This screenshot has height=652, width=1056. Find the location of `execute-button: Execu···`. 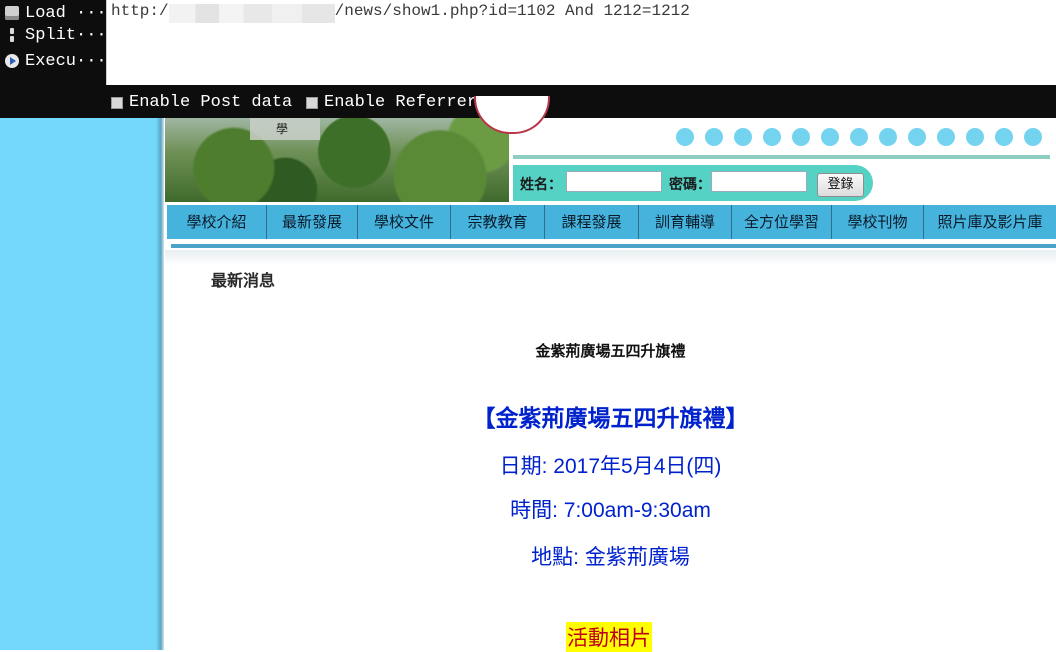

execute-button: Execu··· is located at coordinates (53, 61).